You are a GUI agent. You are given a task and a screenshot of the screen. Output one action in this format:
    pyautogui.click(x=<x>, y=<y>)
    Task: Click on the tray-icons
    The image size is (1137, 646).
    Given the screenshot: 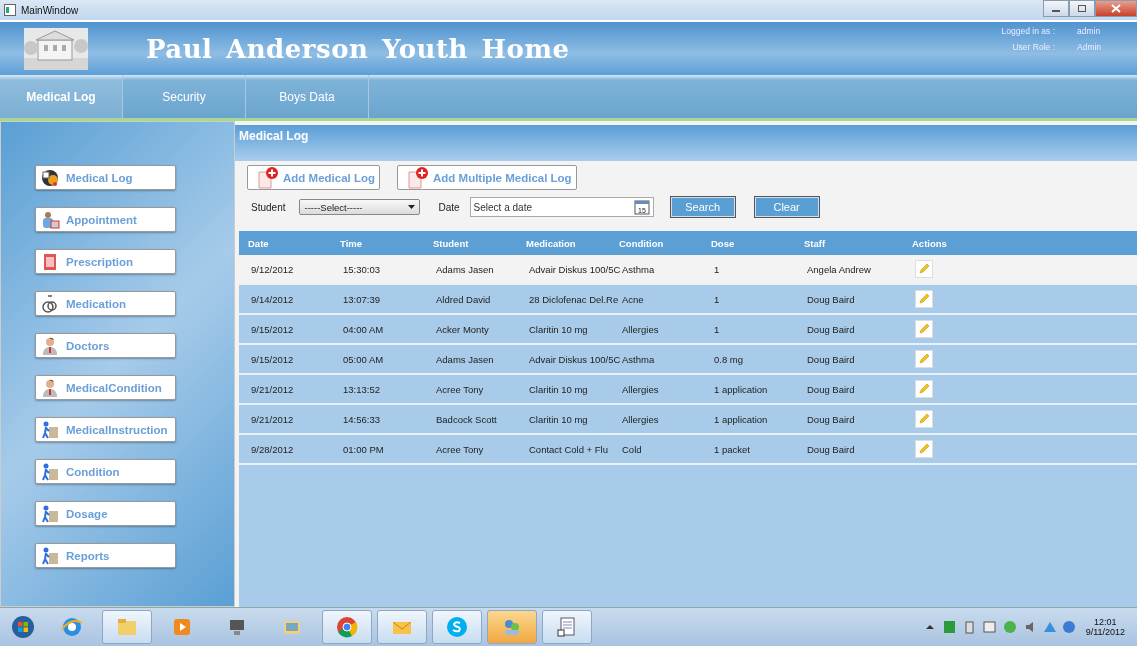 What is the action you would take?
    pyautogui.click(x=1000, y=627)
    